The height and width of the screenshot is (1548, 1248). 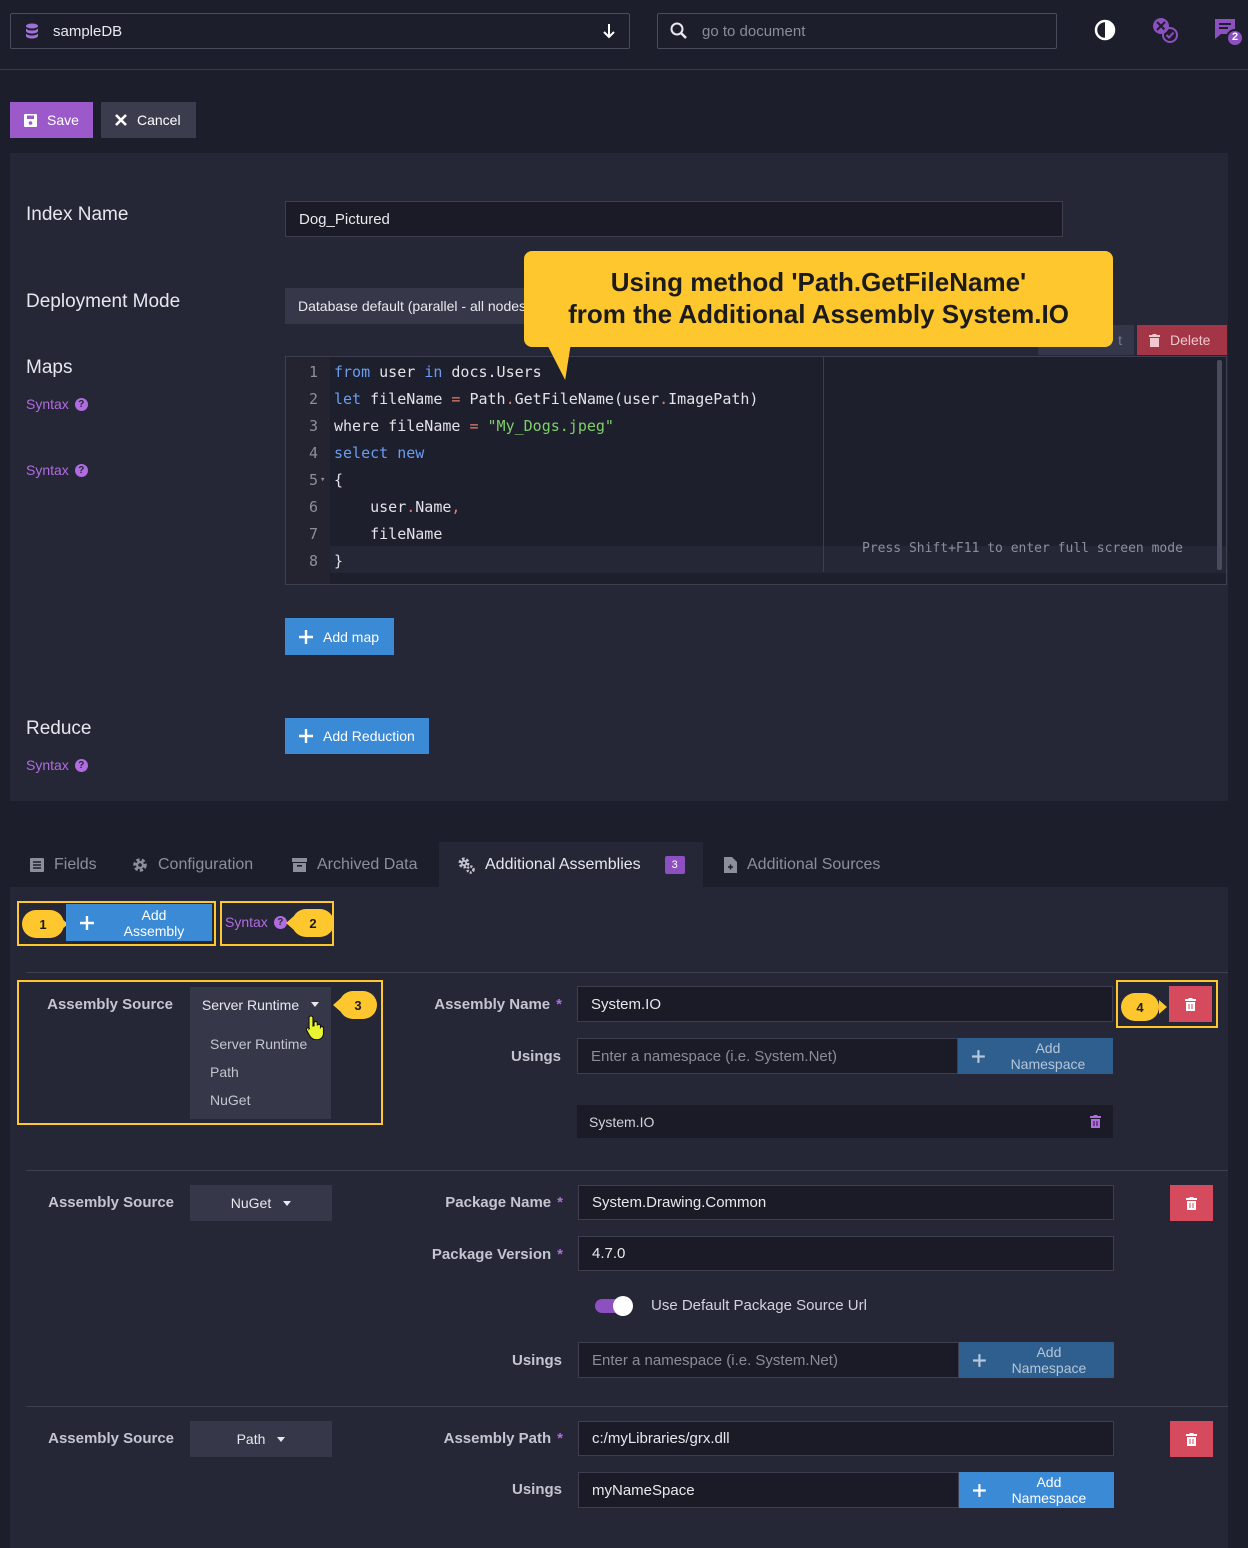 I want to click on theme-toggle-icon, so click(x=1105, y=31).